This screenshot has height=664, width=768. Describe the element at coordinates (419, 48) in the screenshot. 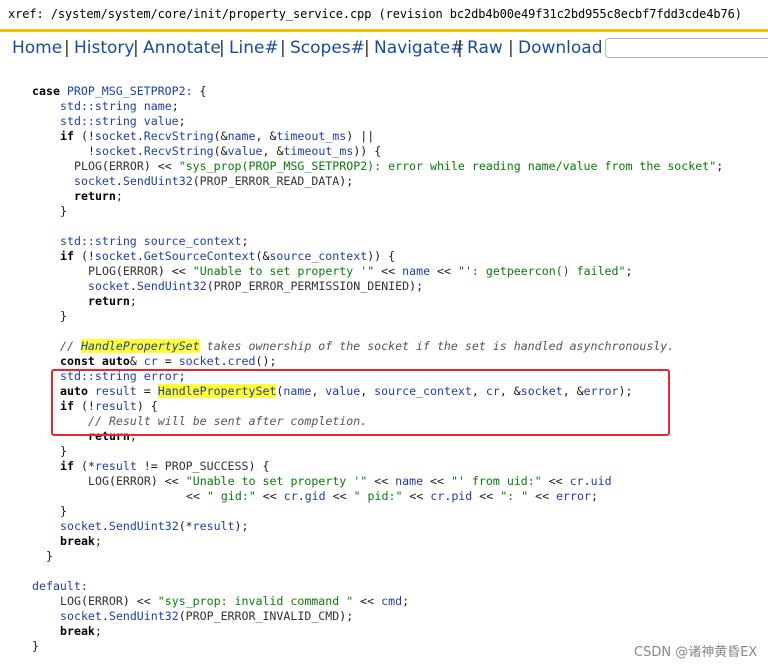

I see `nav-navigate-link: Navigate#` at that location.